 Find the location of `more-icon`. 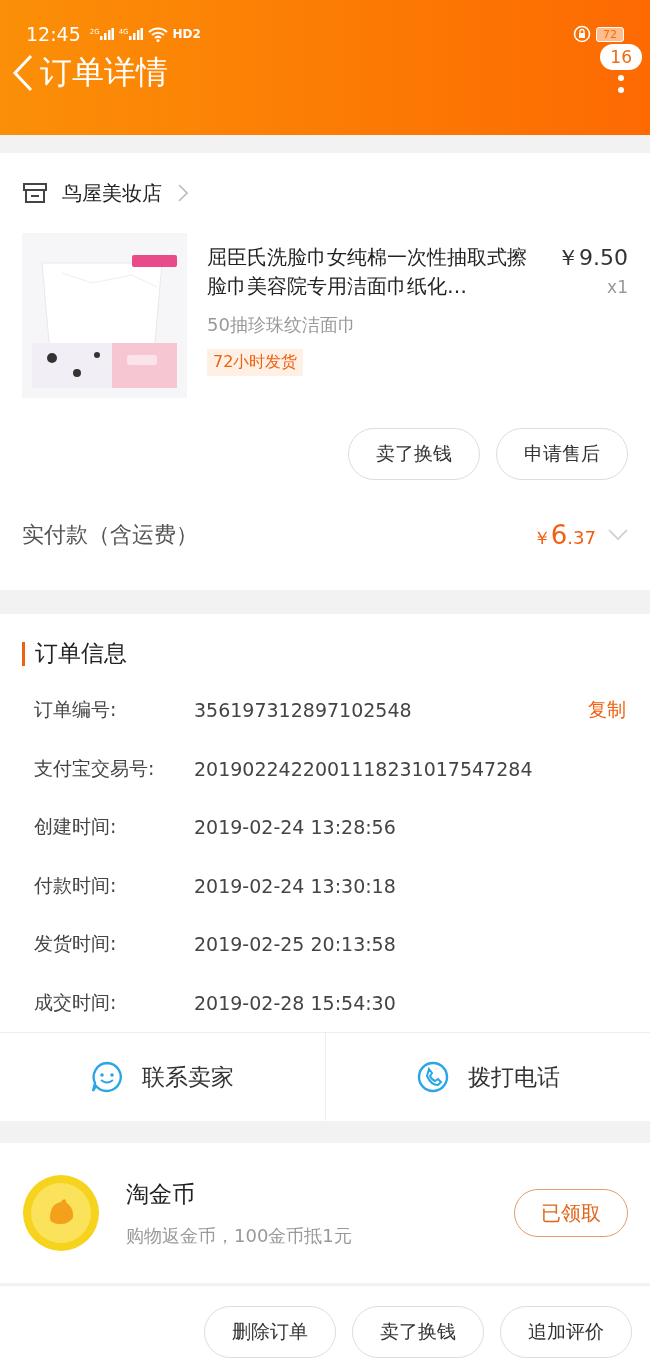

more-icon is located at coordinates (621, 84).